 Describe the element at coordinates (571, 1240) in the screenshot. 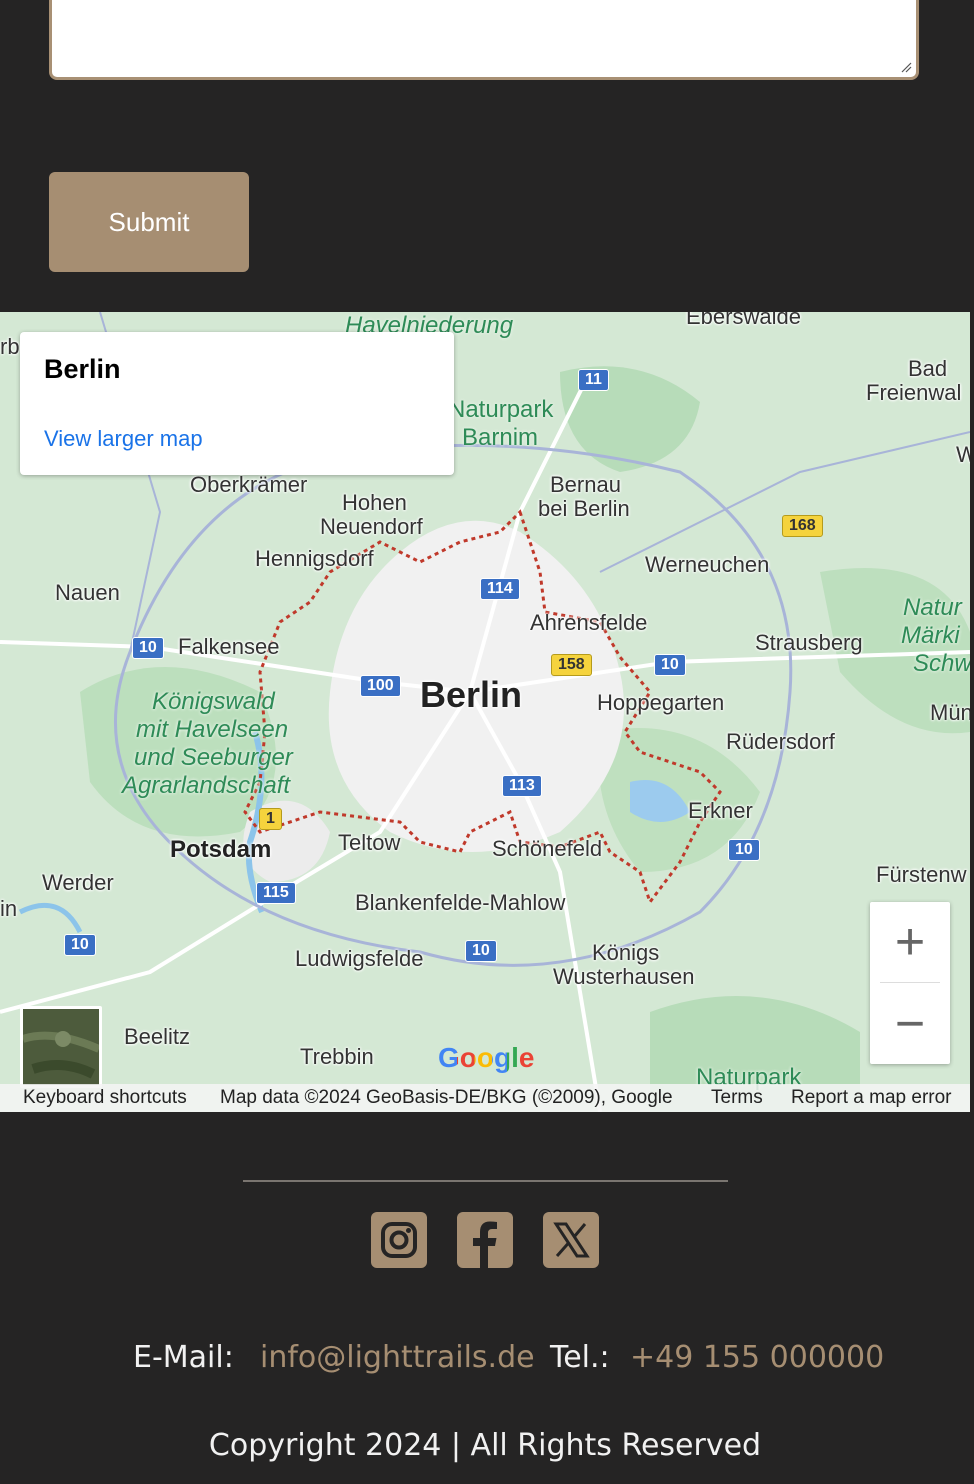

I see `x-icon` at that location.